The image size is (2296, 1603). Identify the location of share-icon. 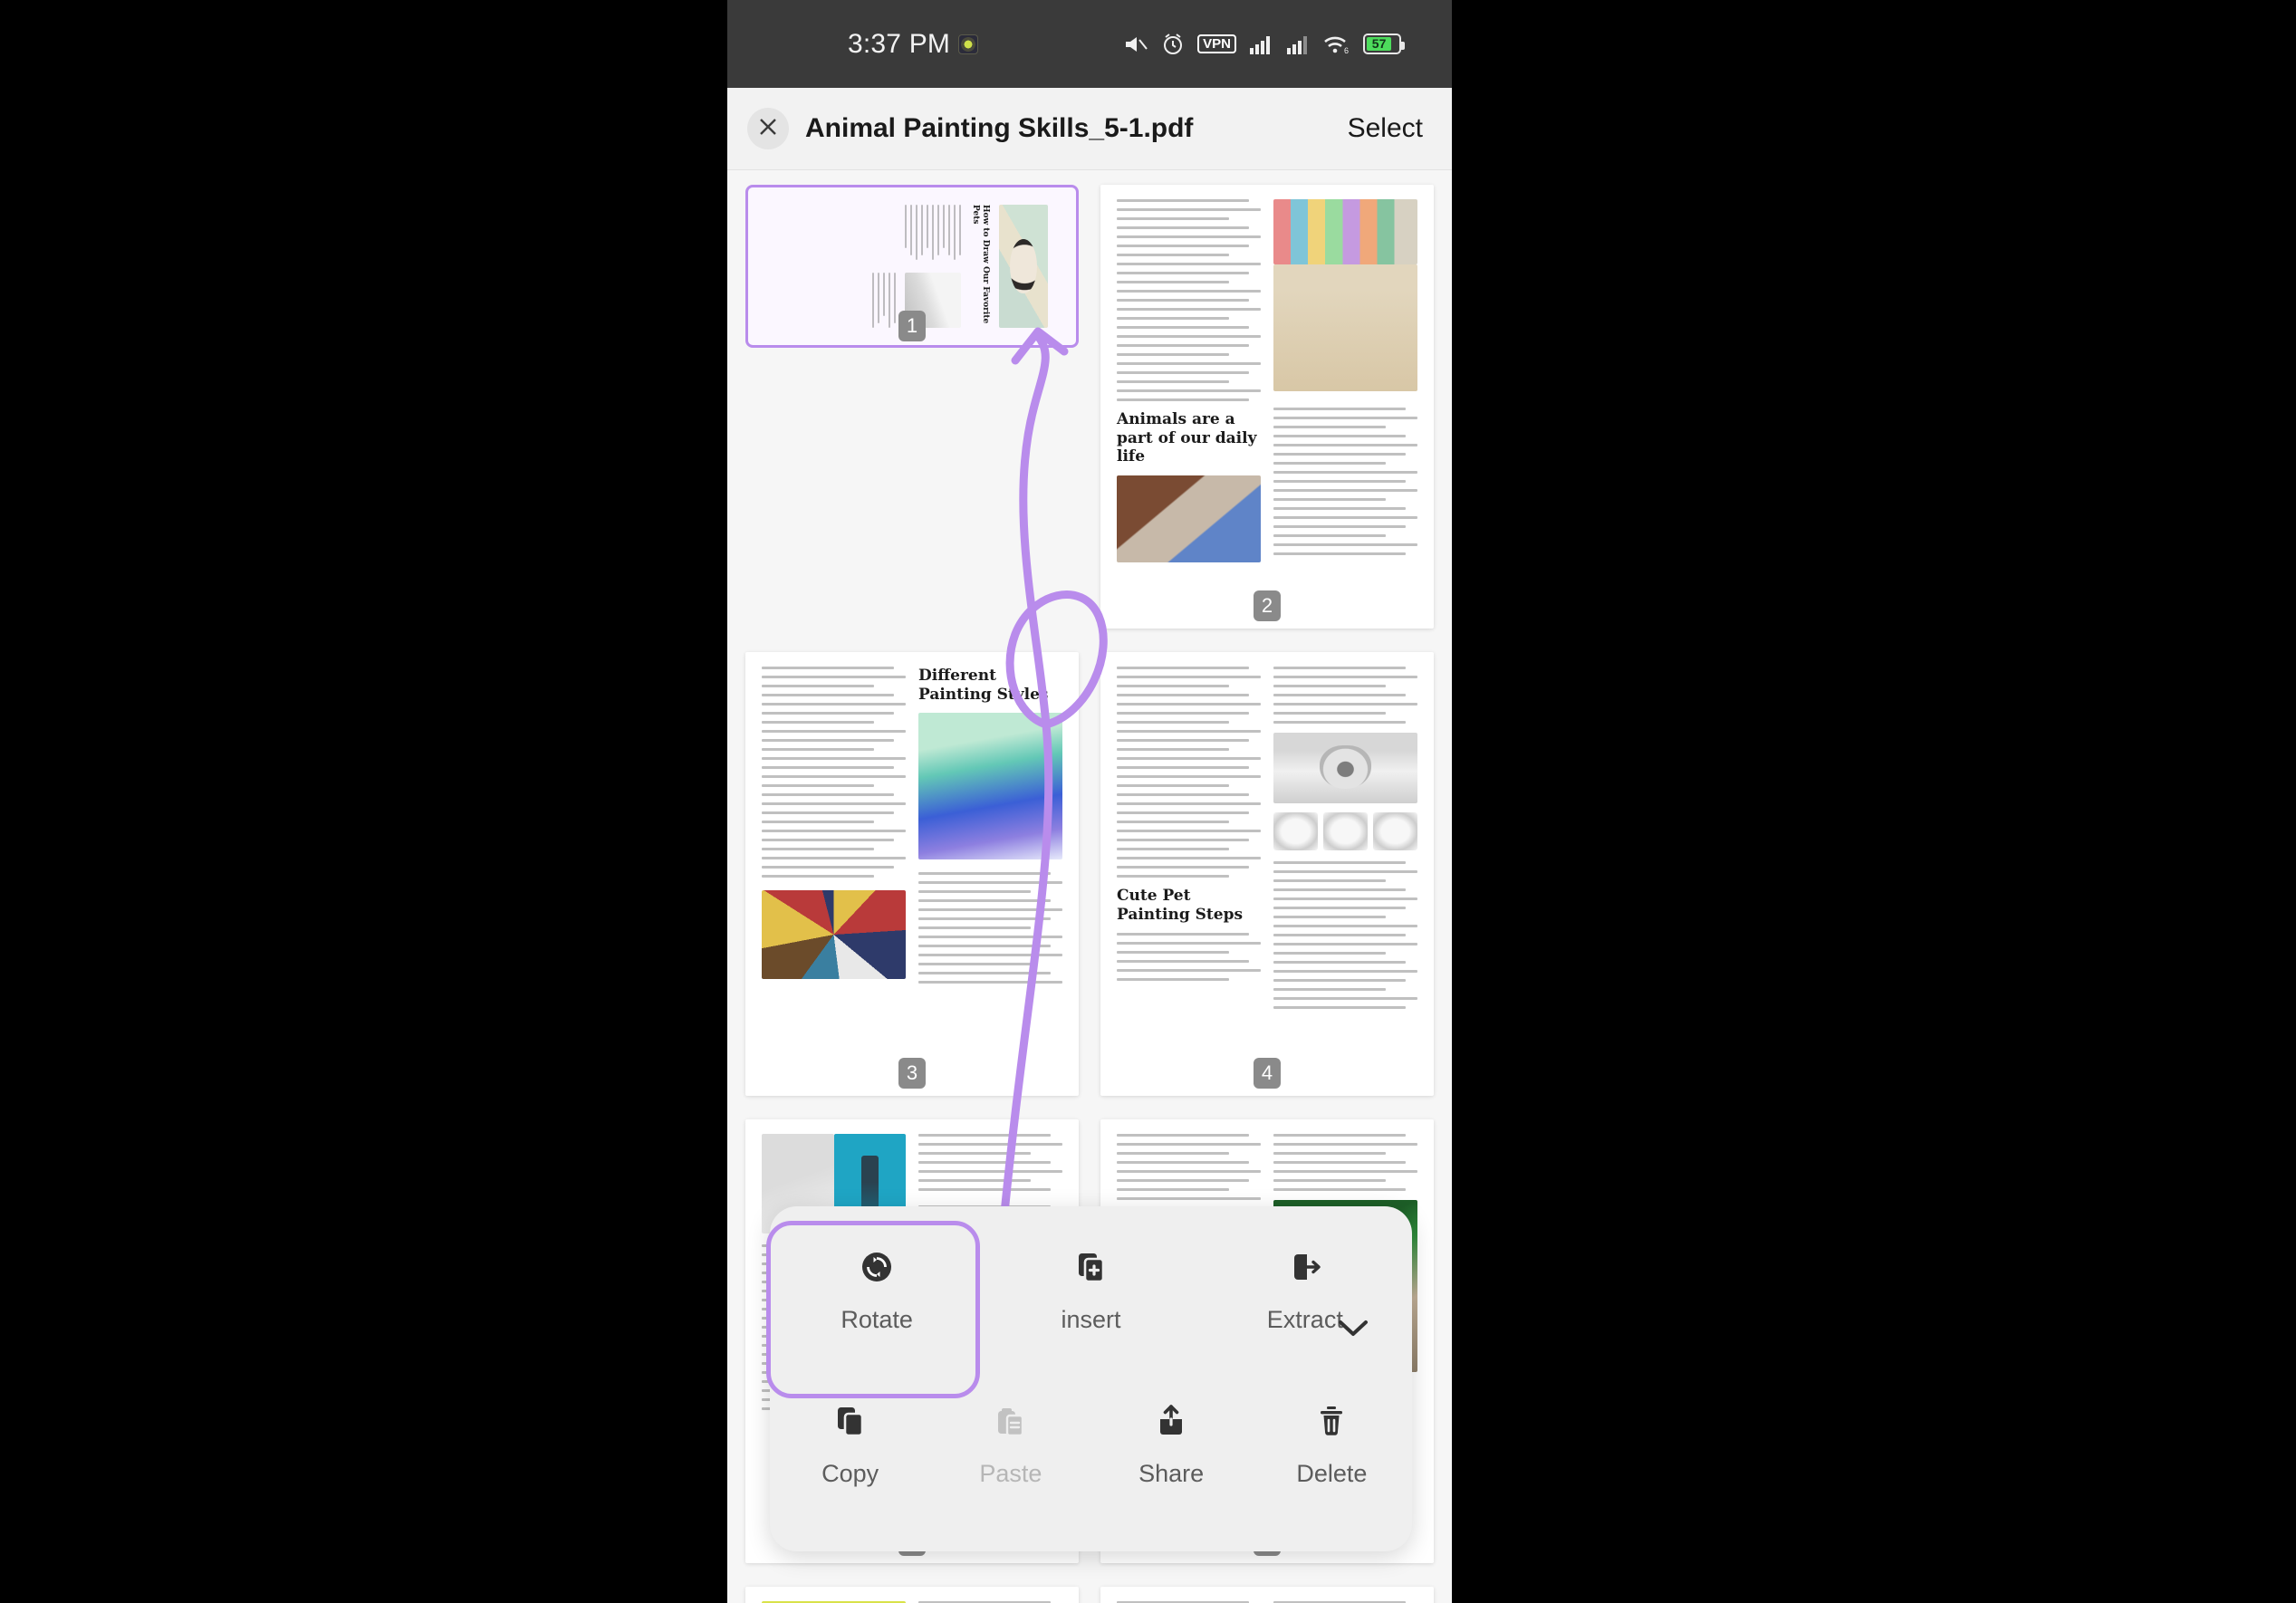
(1171, 1421).